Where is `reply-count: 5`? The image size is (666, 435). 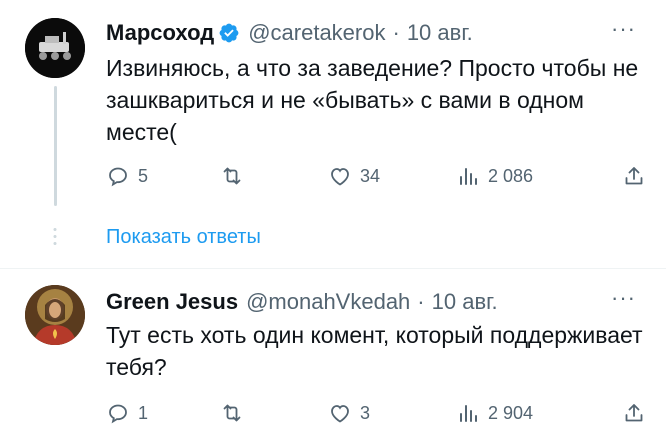
reply-count: 5 is located at coordinates (143, 175).